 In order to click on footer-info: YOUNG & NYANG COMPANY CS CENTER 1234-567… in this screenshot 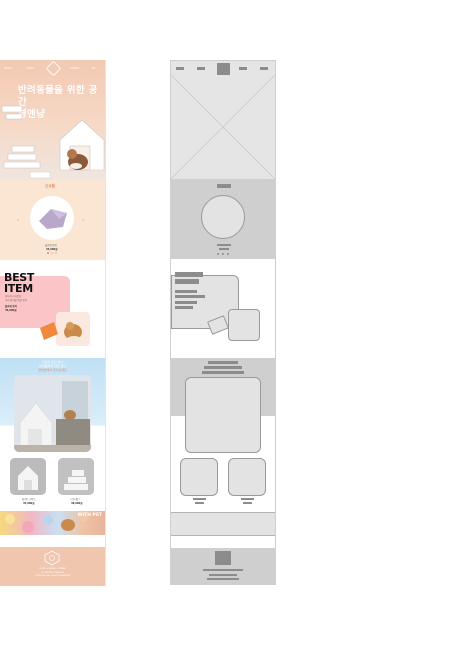, I will do `click(52, 573)`.